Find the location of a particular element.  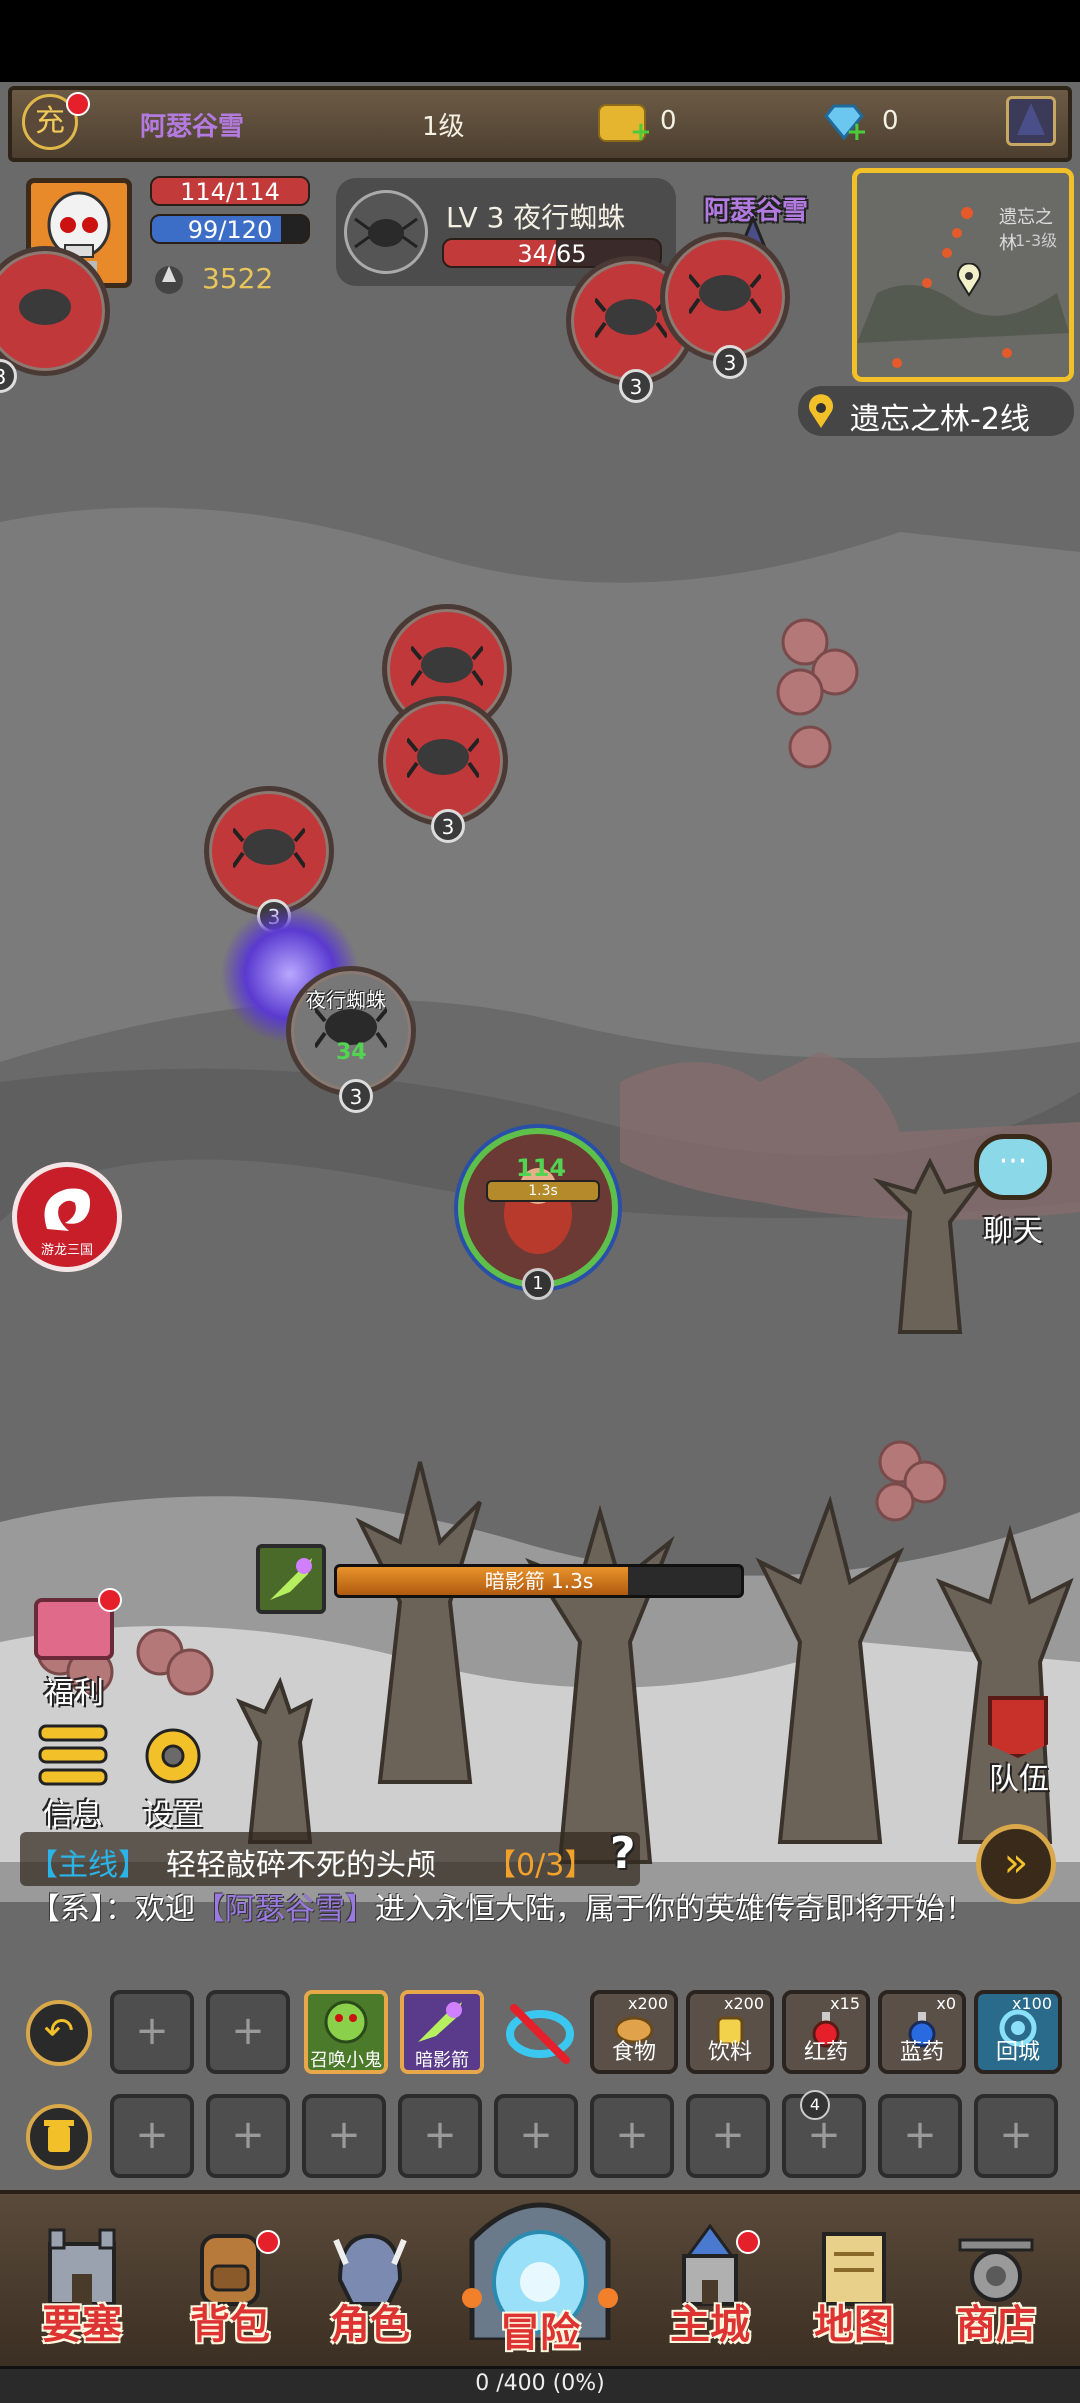

skill-summon-imp-label: 召唤小鬼 is located at coordinates (346, 2060).